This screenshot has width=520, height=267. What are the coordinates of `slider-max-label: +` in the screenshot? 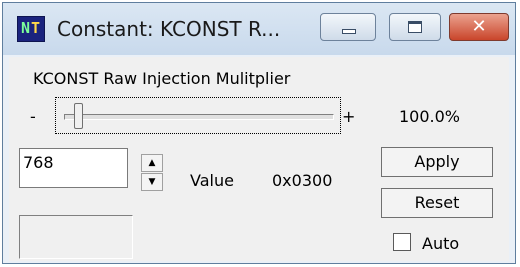 It's located at (349, 116).